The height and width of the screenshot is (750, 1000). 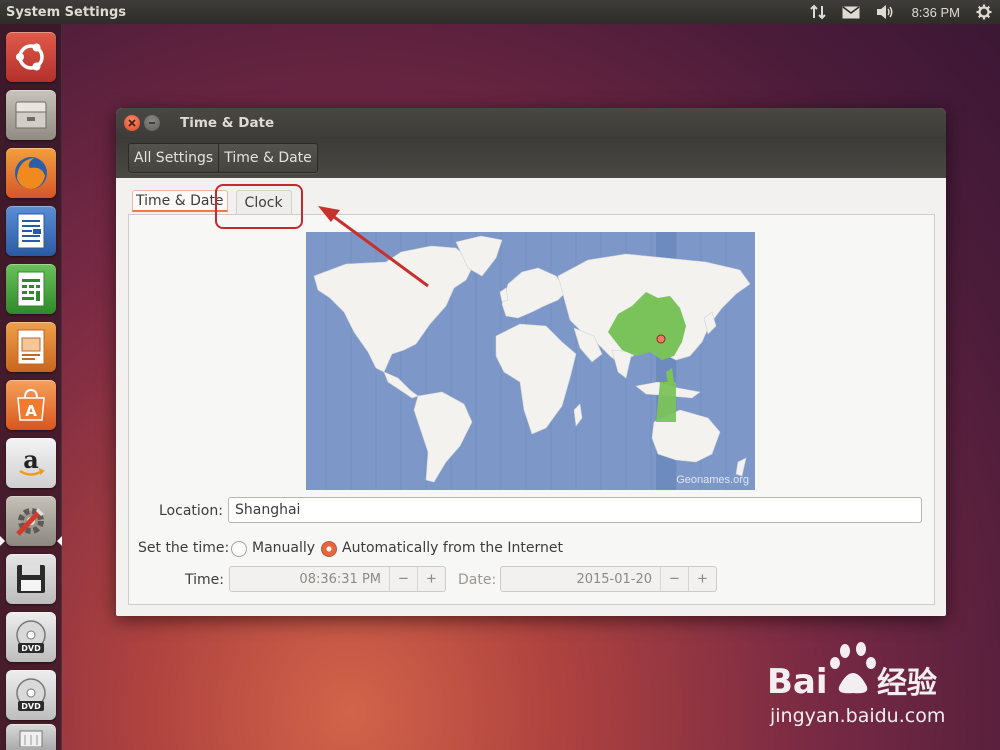 What do you see at coordinates (174, 158) in the screenshot?
I see `breadcrumb-all-settings: All Settings` at bounding box center [174, 158].